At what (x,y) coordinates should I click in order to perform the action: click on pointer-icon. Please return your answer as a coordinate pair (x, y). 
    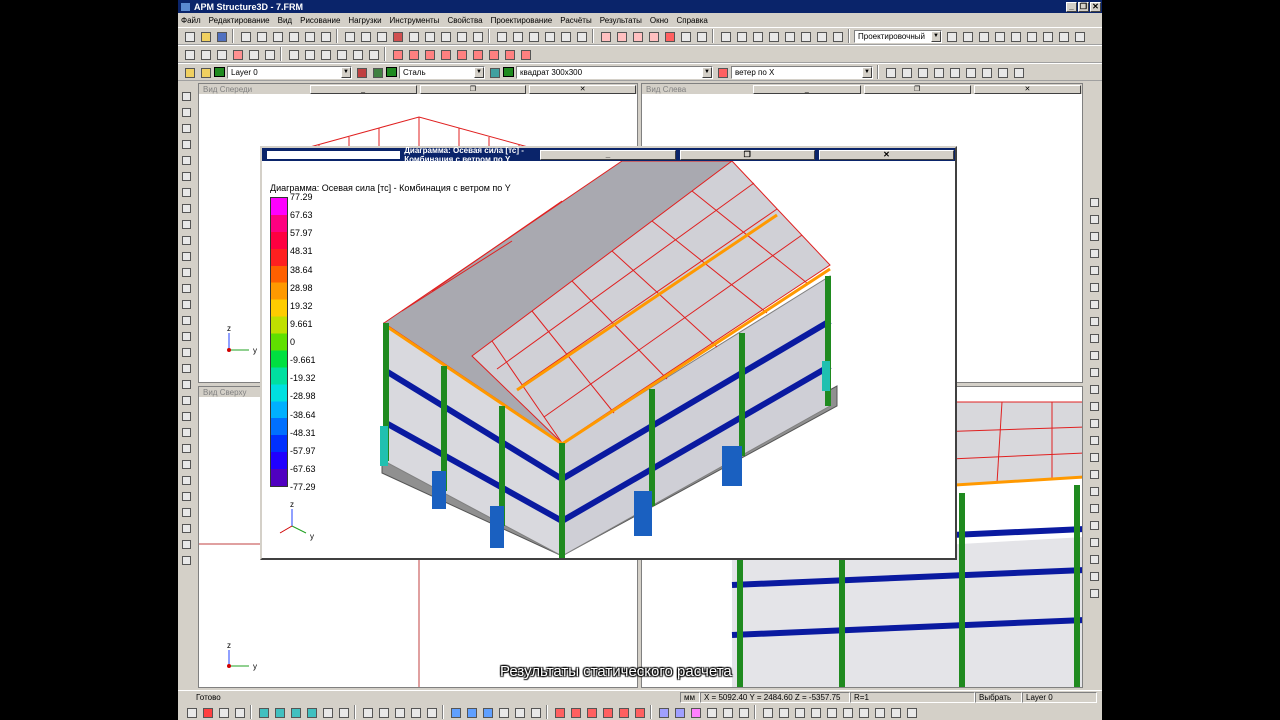
    Looking at the image, I should click on (186, 96).